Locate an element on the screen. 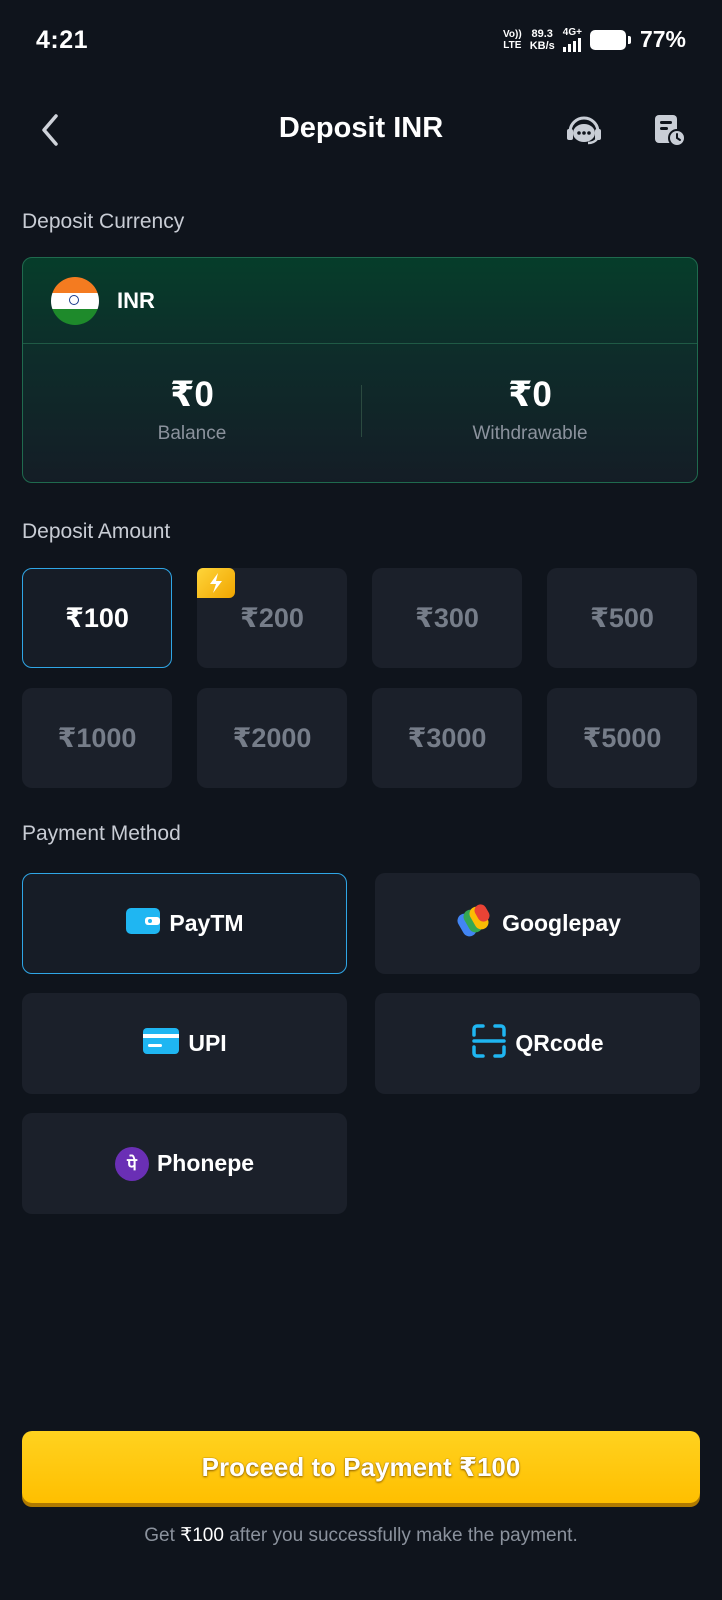 The height and width of the screenshot is (1600, 722). currency-code: INR is located at coordinates (136, 300).